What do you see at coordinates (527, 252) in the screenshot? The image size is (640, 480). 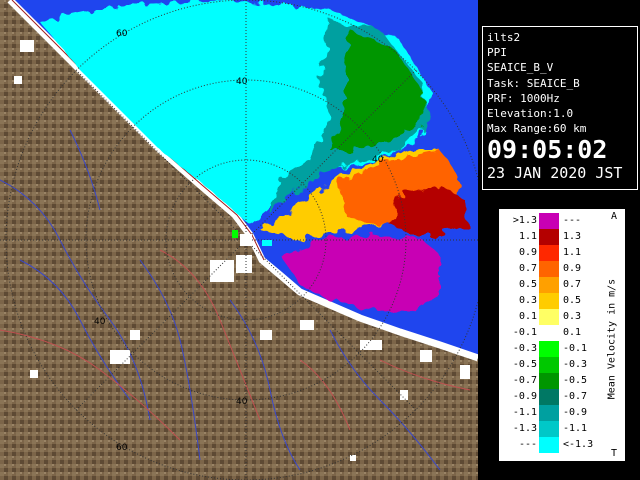 I see `legend-low-value: 0.9` at bounding box center [527, 252].